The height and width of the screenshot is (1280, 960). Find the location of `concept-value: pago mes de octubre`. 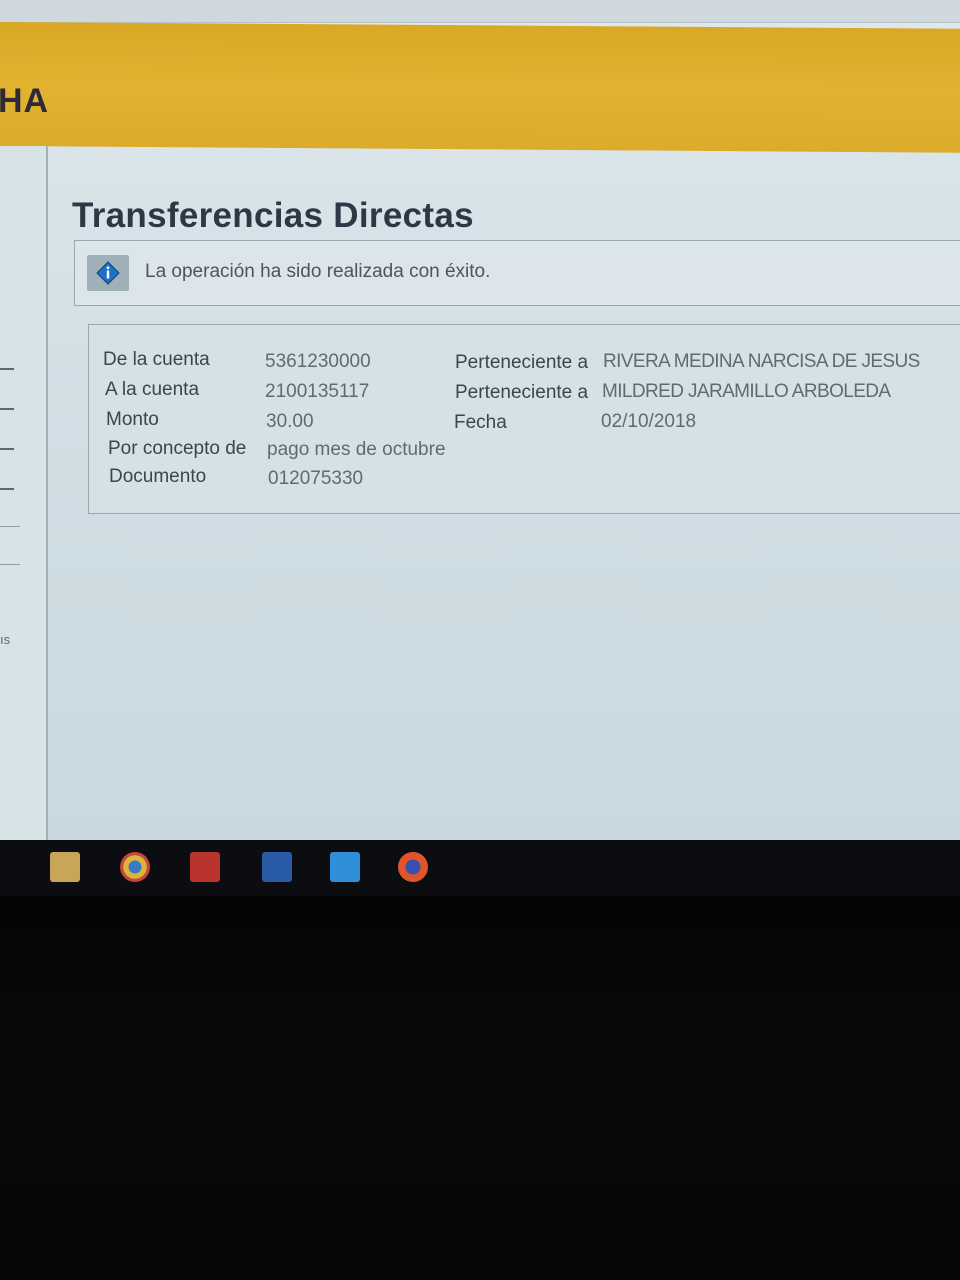

concept-value: pago mes de octubre is located at coordinates (356, 449).